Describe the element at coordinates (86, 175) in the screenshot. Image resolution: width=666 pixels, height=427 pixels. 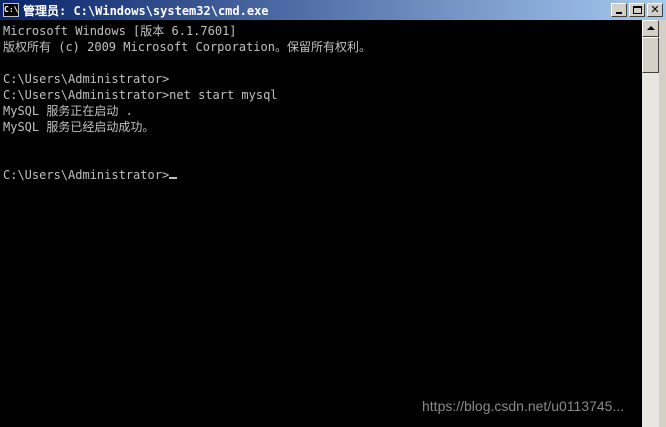
I see `console-prompt: C:\Users\Administrator>` at that location.